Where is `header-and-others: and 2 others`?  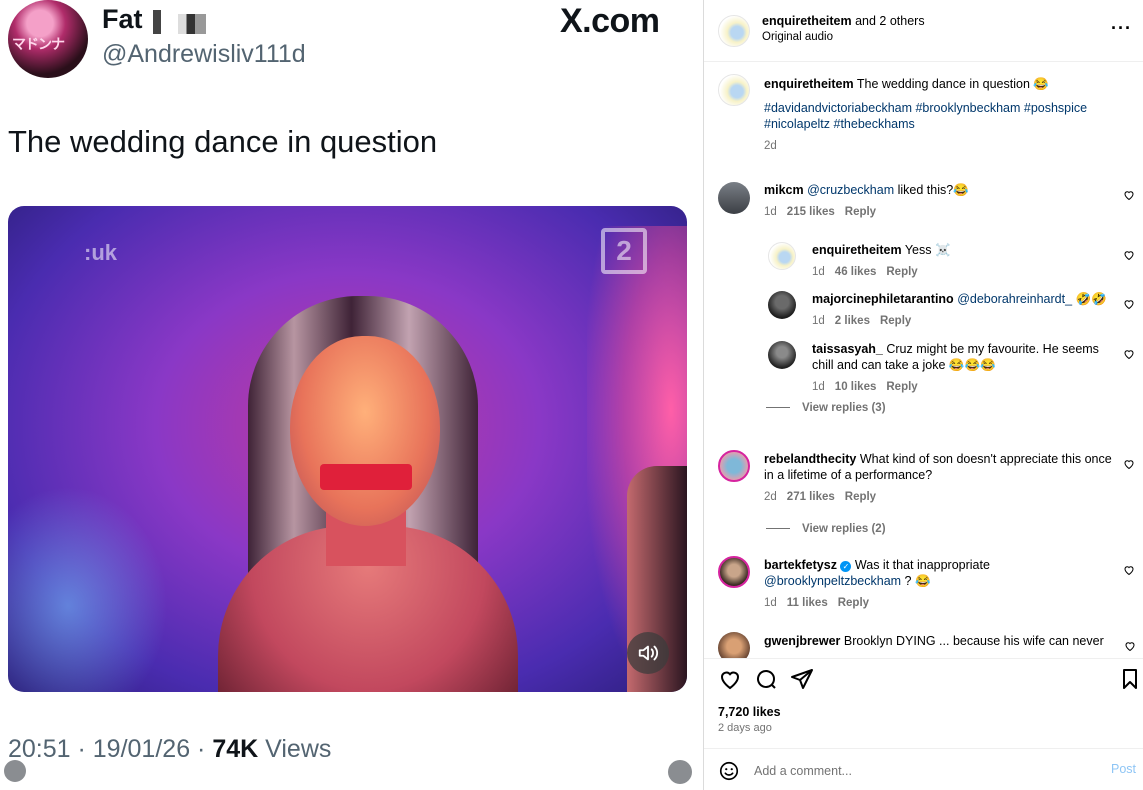
header-and-others: and 2 others is located at coordinates (888, 21).